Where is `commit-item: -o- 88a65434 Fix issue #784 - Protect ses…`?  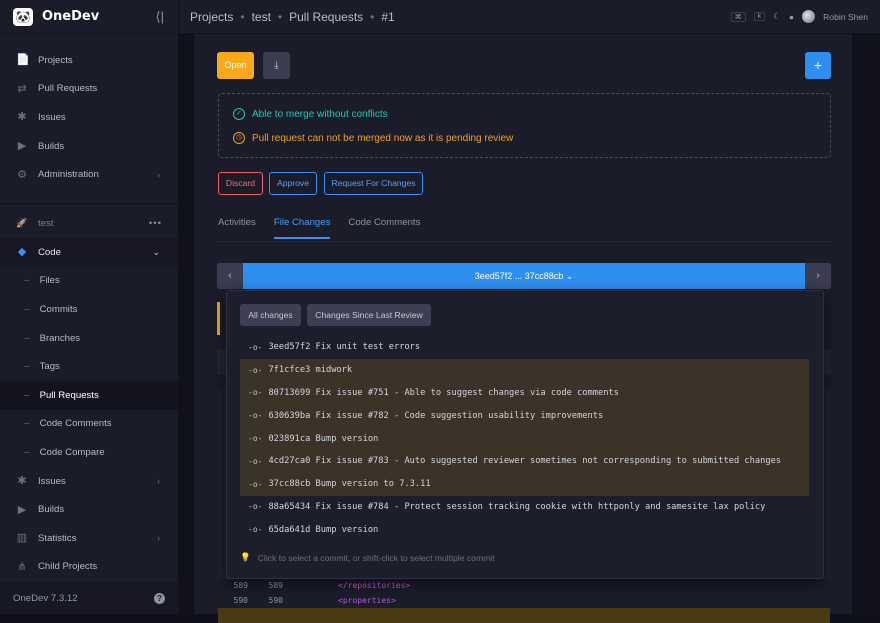
commit-item: -o- 88a65434 Fix issue #784 - Protect ses… is located at coordinates (524, 507).